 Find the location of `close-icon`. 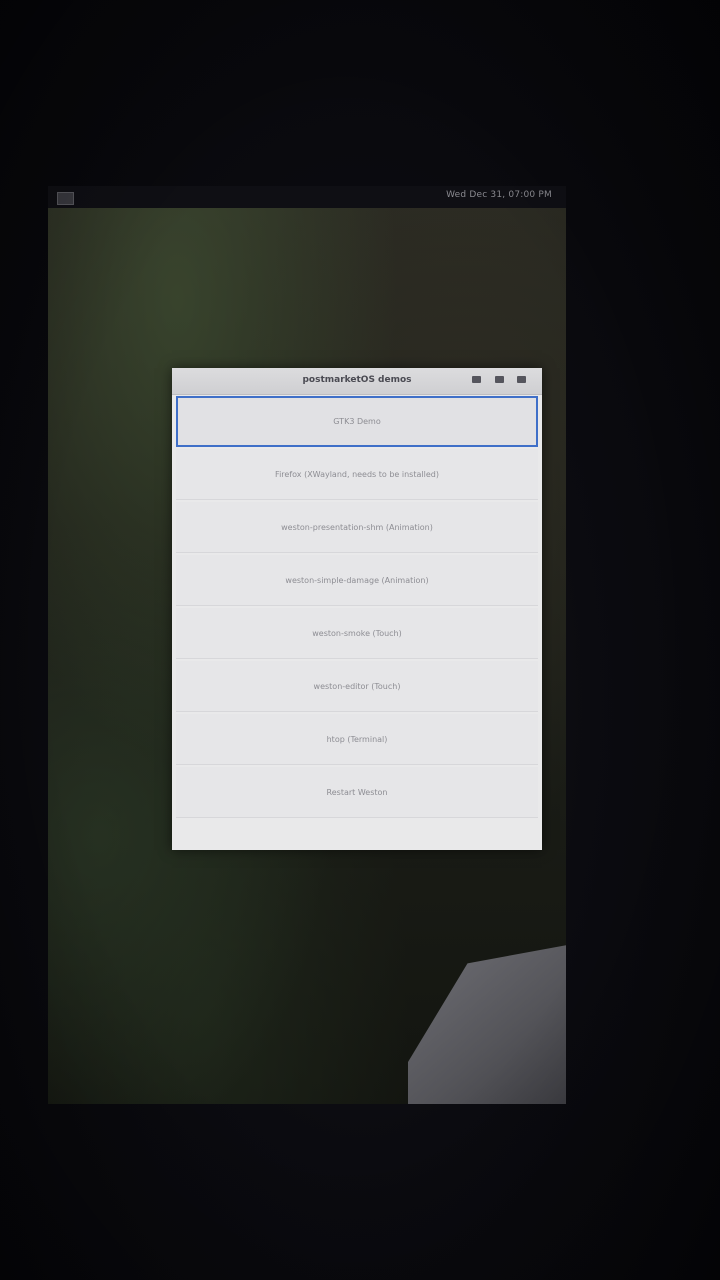

close-icon is located at coordinates (521, 379).